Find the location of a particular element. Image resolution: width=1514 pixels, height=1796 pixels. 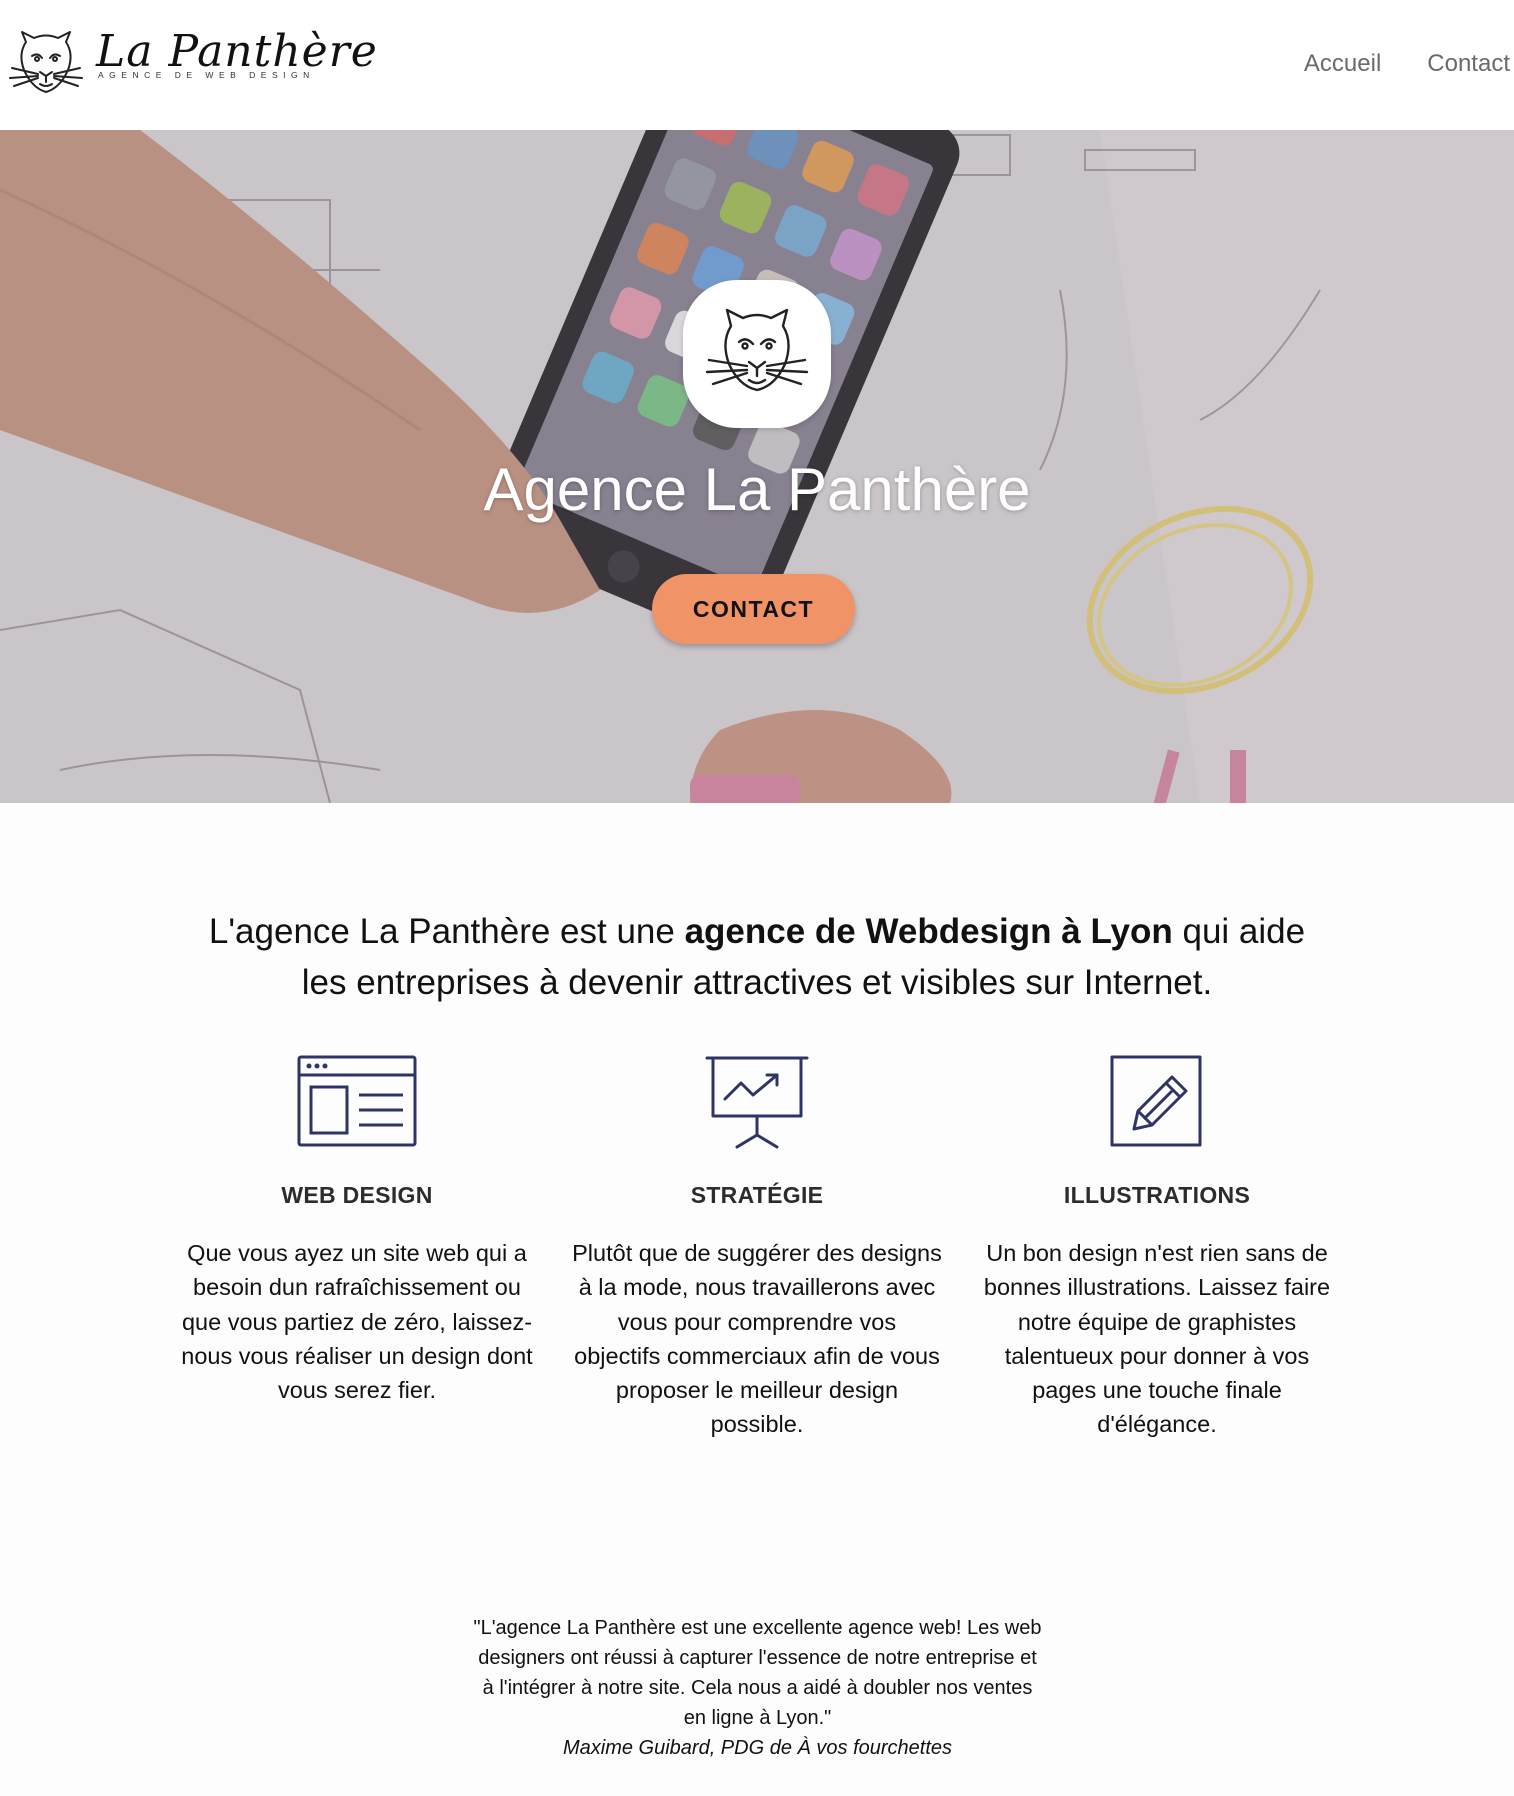

nav-link-accueil: Accueil is located at coordinates (1342, 64).